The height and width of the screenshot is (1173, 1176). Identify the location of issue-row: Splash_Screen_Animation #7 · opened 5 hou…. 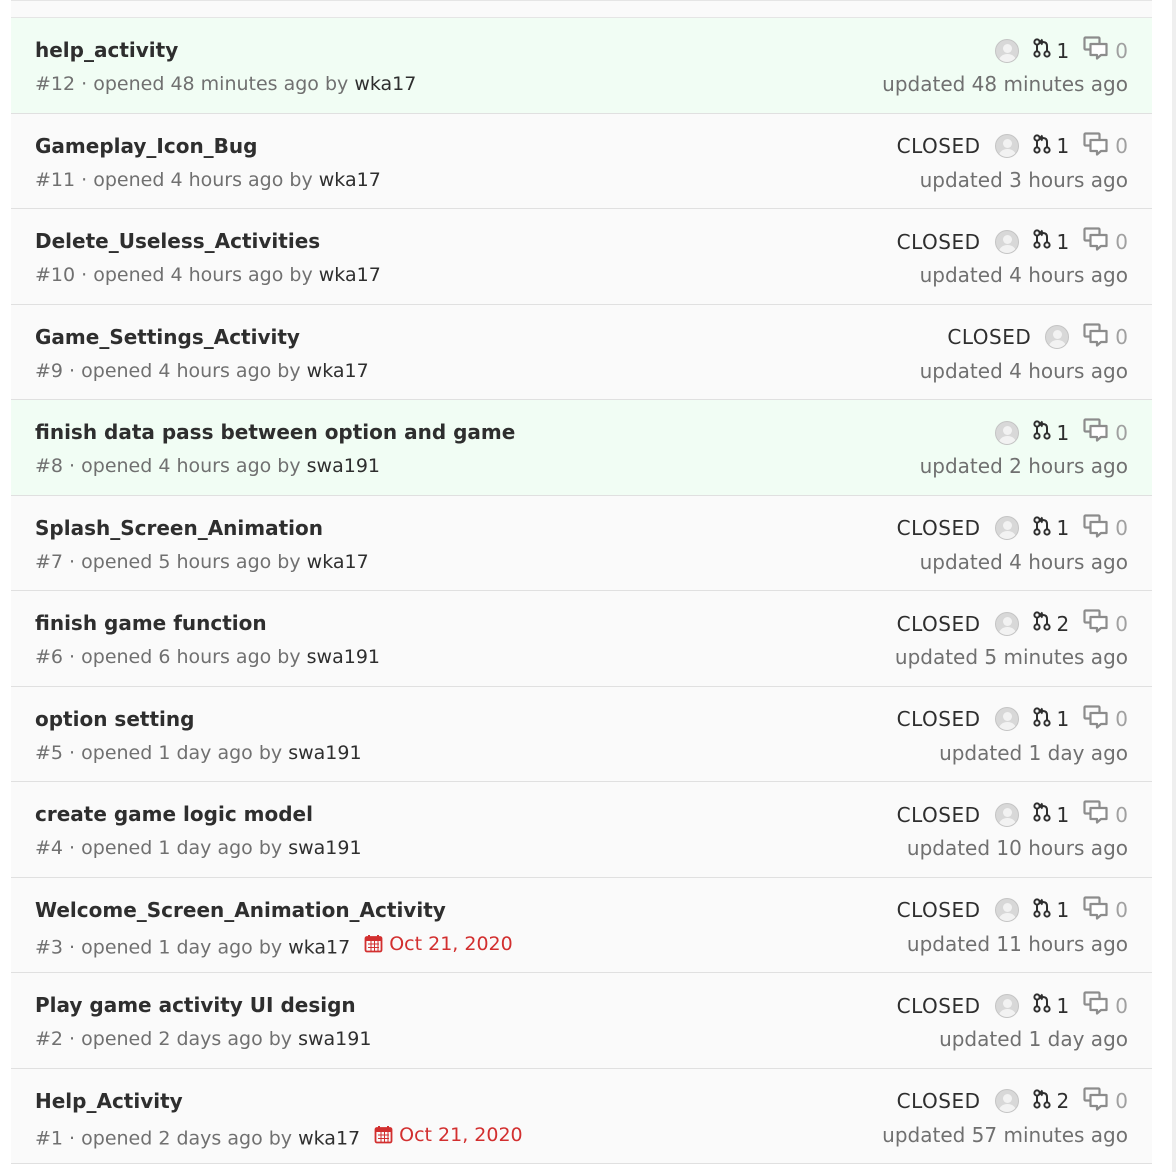
(581, 543).